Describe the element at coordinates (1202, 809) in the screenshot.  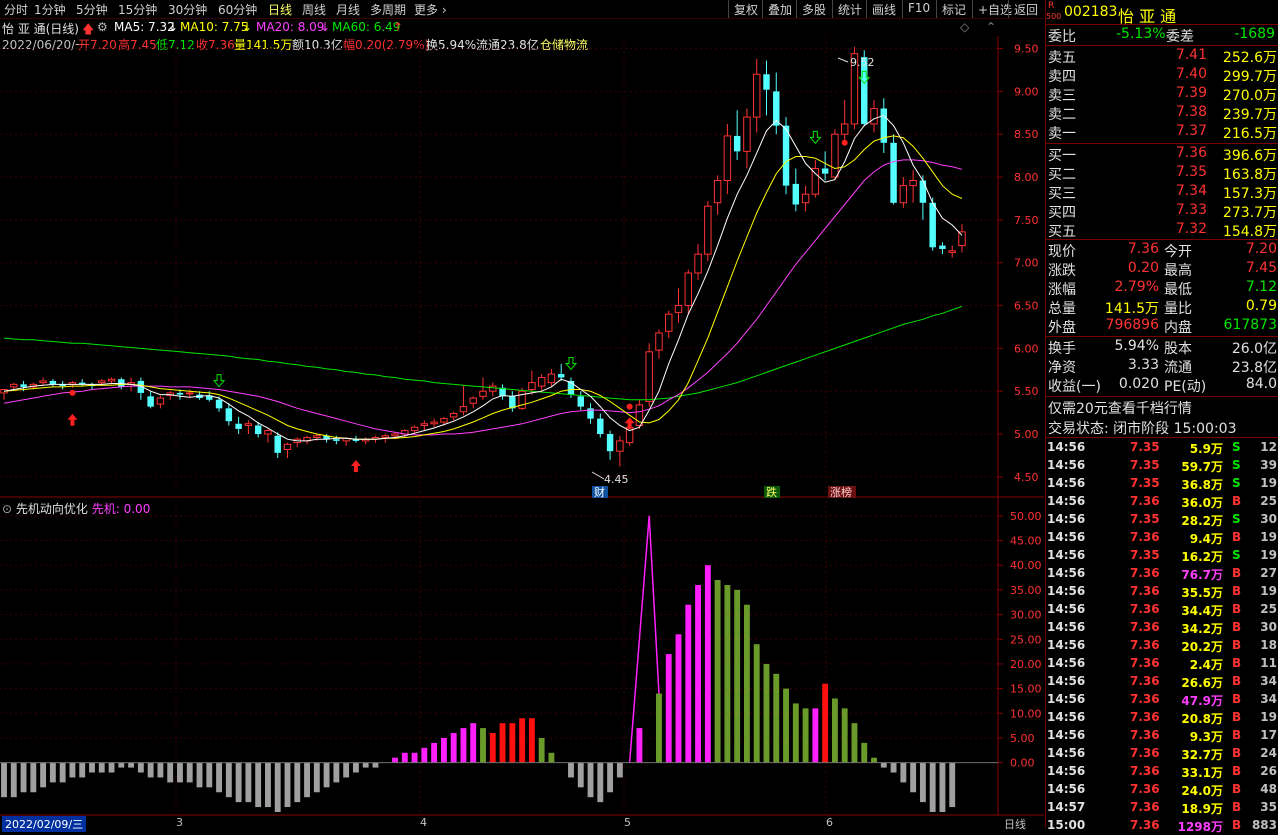
I see `tick-volume: 18.9万` at that location.